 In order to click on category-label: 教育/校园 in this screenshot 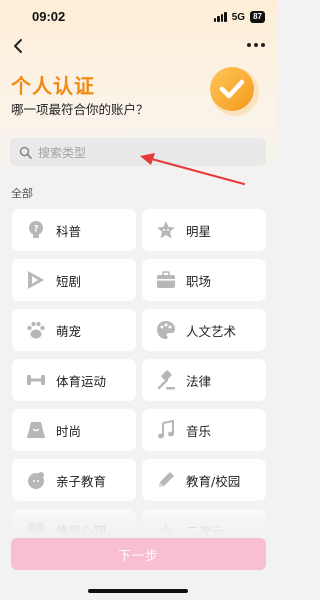, I will do `click(213, 481)`.